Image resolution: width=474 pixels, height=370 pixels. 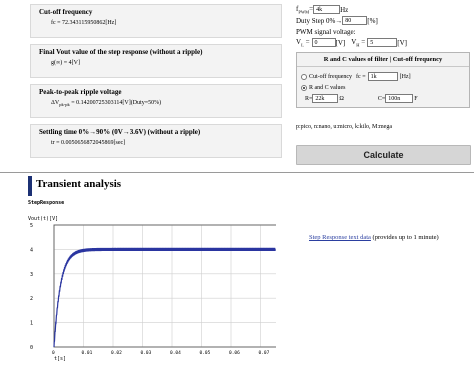 What do you see at coordinates (358, 42) in the screenshot?
I see `vh-label: VH =` at bounding box center [358, 42].